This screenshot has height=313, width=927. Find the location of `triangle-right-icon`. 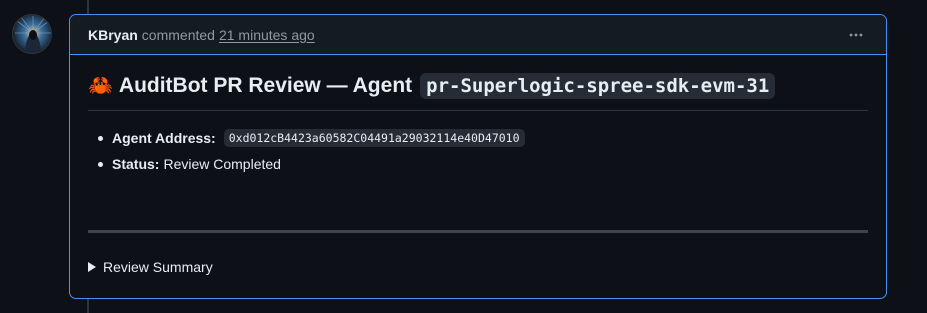

triangle-right-icon is located at coordinates (92, 267).